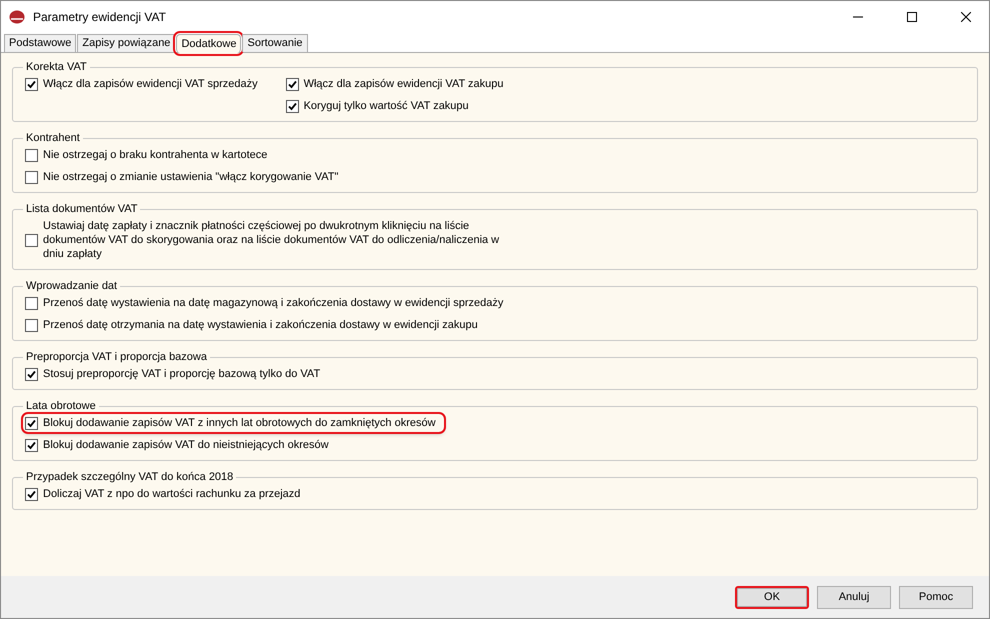 Image resolution: width=990 pixels, height=619 pixels. What do you see at coordinates (71, 286) in the screenshot?
I see `group-title: Wprowadzanie dat` at bounding box center [71, 286].